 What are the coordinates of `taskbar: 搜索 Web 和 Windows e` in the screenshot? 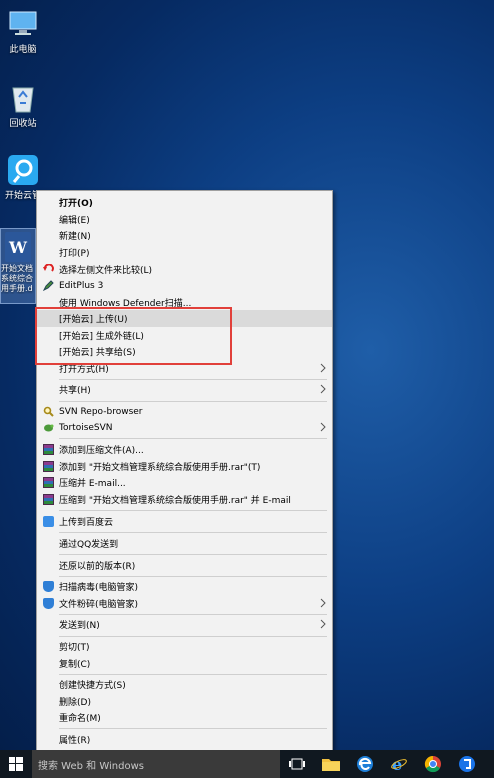 It's located at (247, 764).